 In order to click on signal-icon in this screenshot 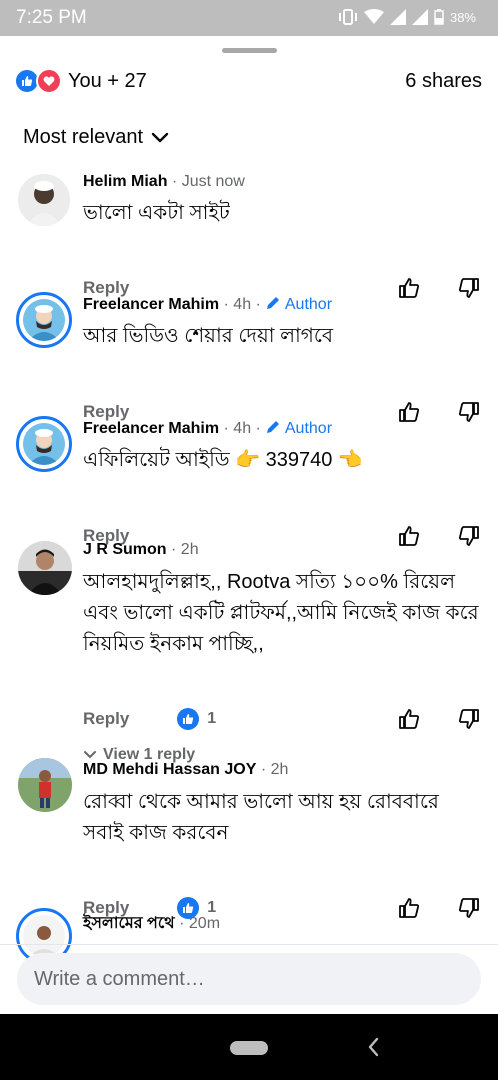, I will do `click(397, 17)`.